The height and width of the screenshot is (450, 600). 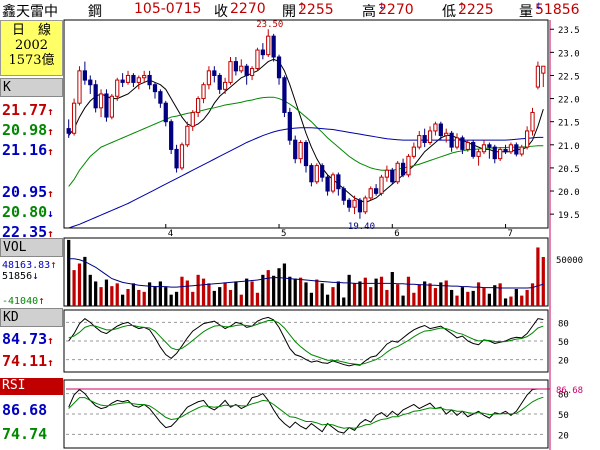 I want to click on rsi-line-RSI6, so click(x=306, y=411).